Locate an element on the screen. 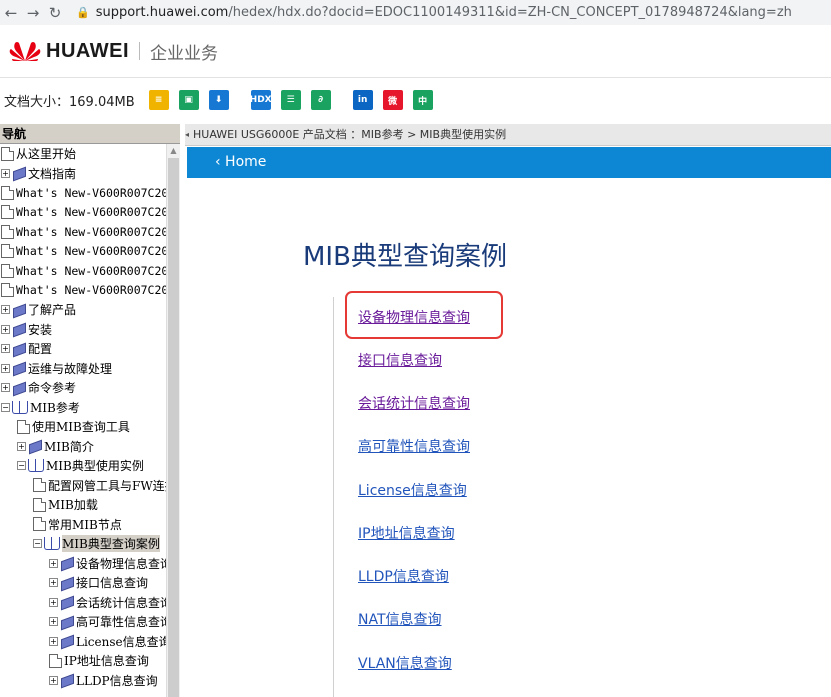  download-icon: ⬇ is located at coordinates (218, 100).